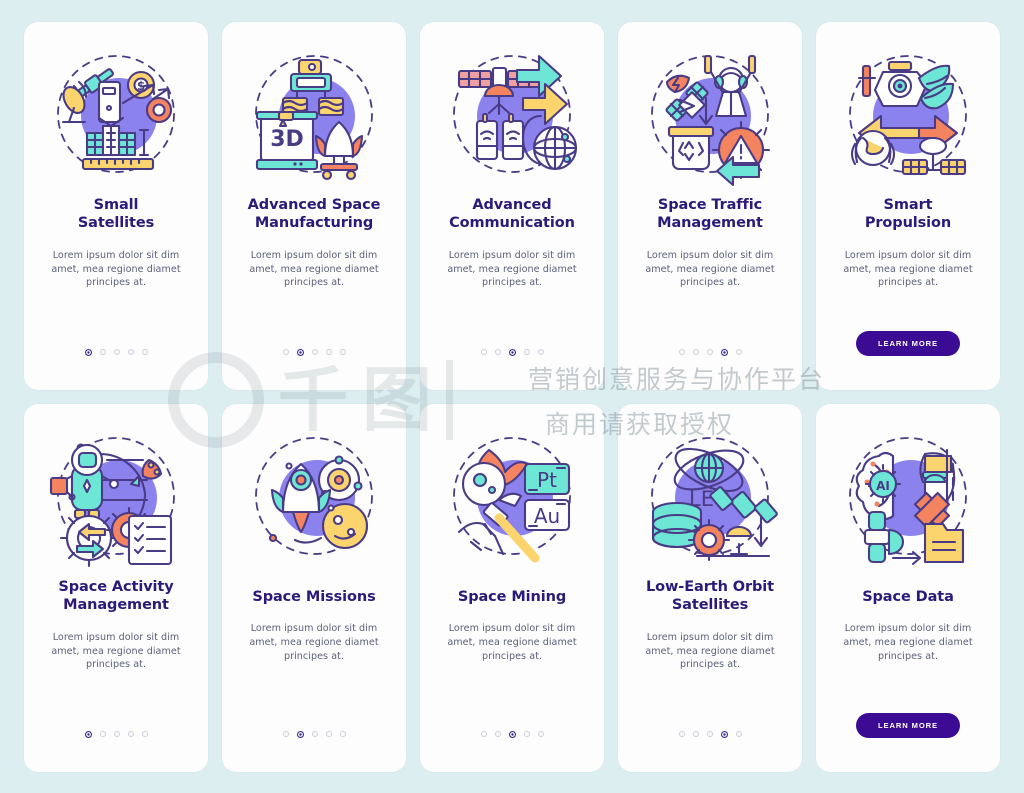 The height and width of the screenshot is (793, 1024). Describe the element at coordinates (547, 516) in the screenshot. I see `svg-text: Au` at that location.